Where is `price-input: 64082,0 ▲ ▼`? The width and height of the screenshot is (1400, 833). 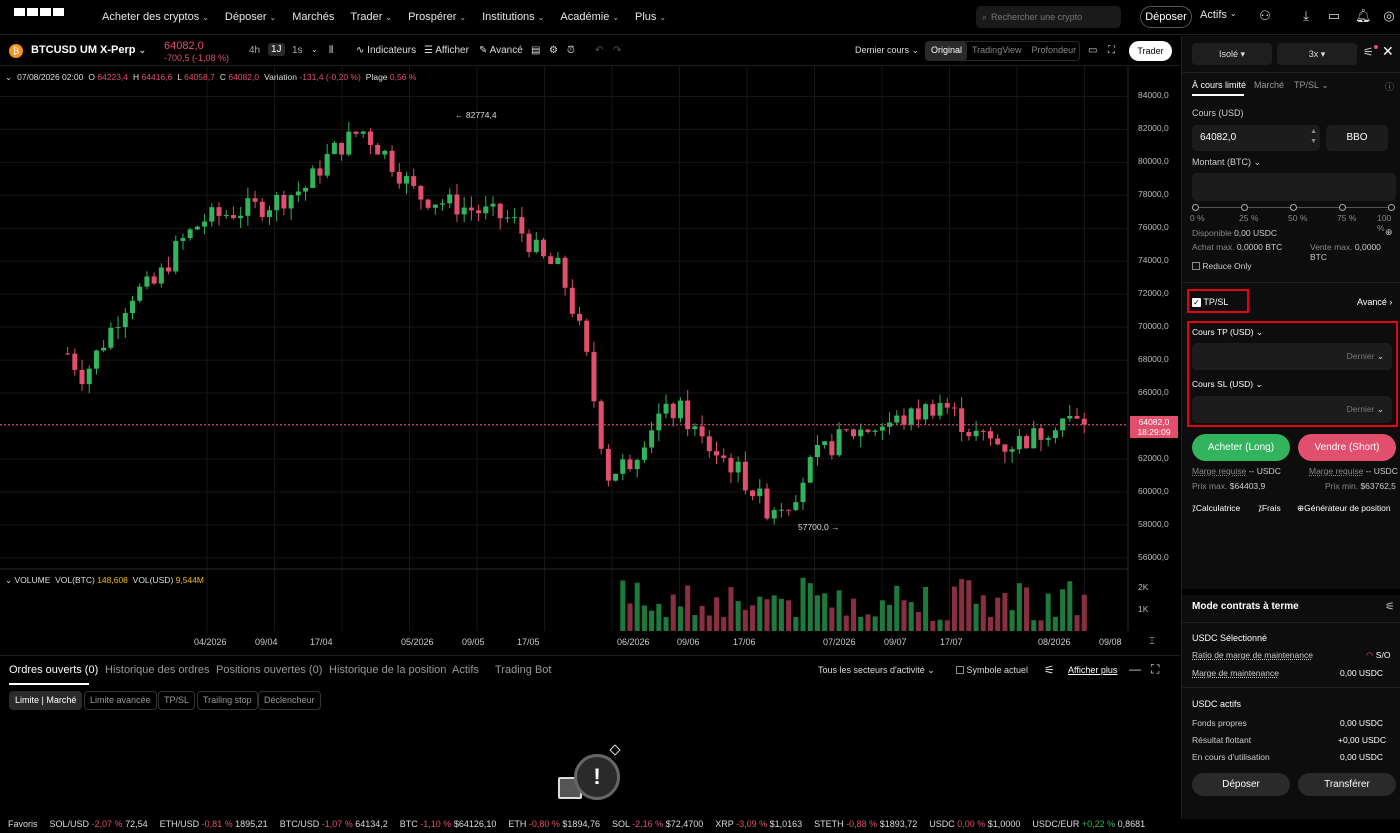
price-input: 64082,0 ▲ ▼ is located at coordinates (1256, 138).